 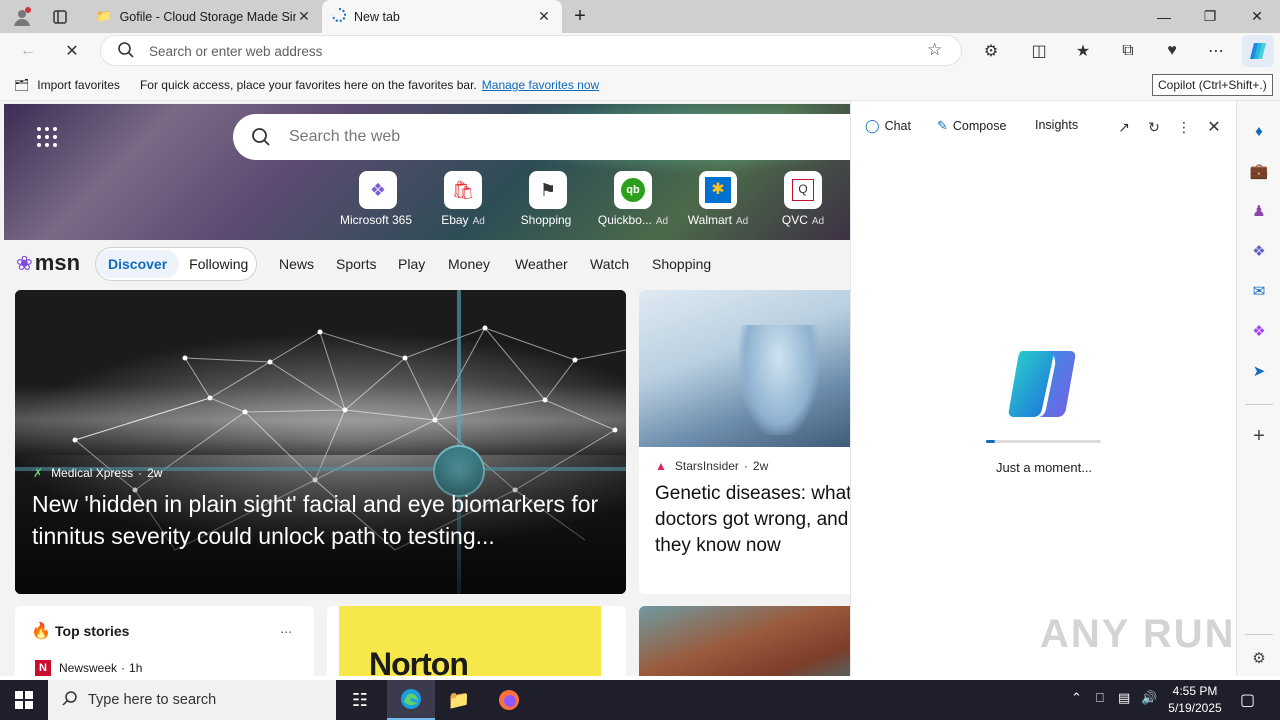 What do you see at coordinates (419, 661) in the screenshot?
I see `norton-brand: Norton` at bounding box center [419, 661].